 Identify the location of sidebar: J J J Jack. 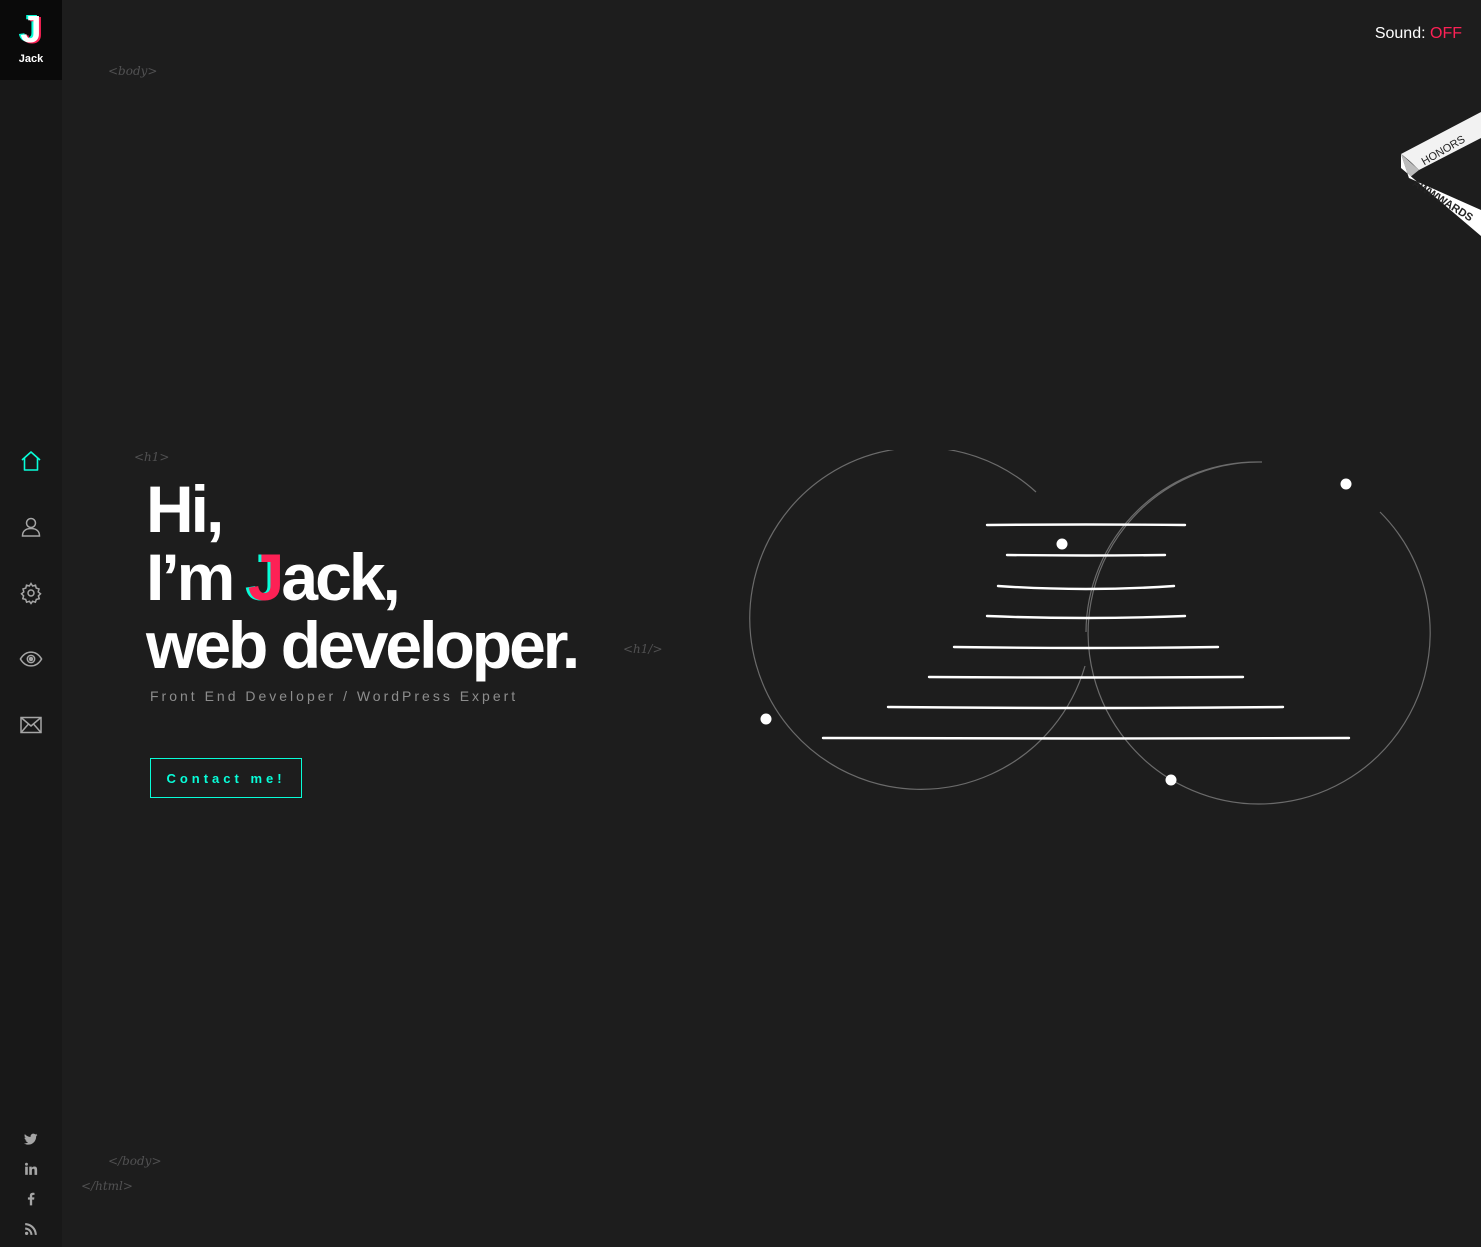
(31, 623).